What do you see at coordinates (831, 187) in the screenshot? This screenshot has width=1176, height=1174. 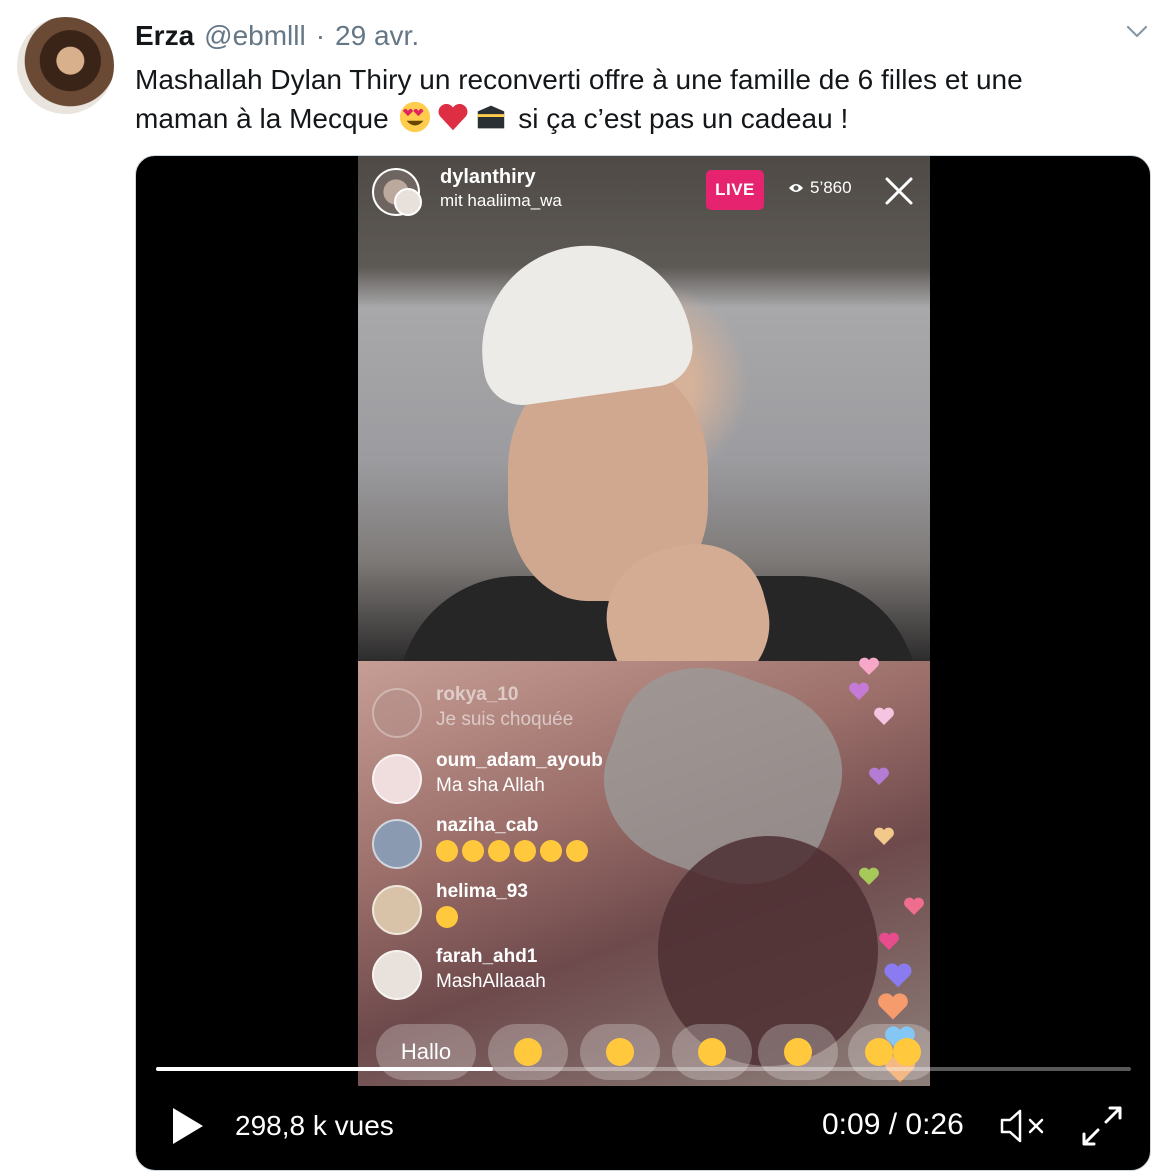 I see `viewer-count-value: 5’860` at bounding box center [831, 187].